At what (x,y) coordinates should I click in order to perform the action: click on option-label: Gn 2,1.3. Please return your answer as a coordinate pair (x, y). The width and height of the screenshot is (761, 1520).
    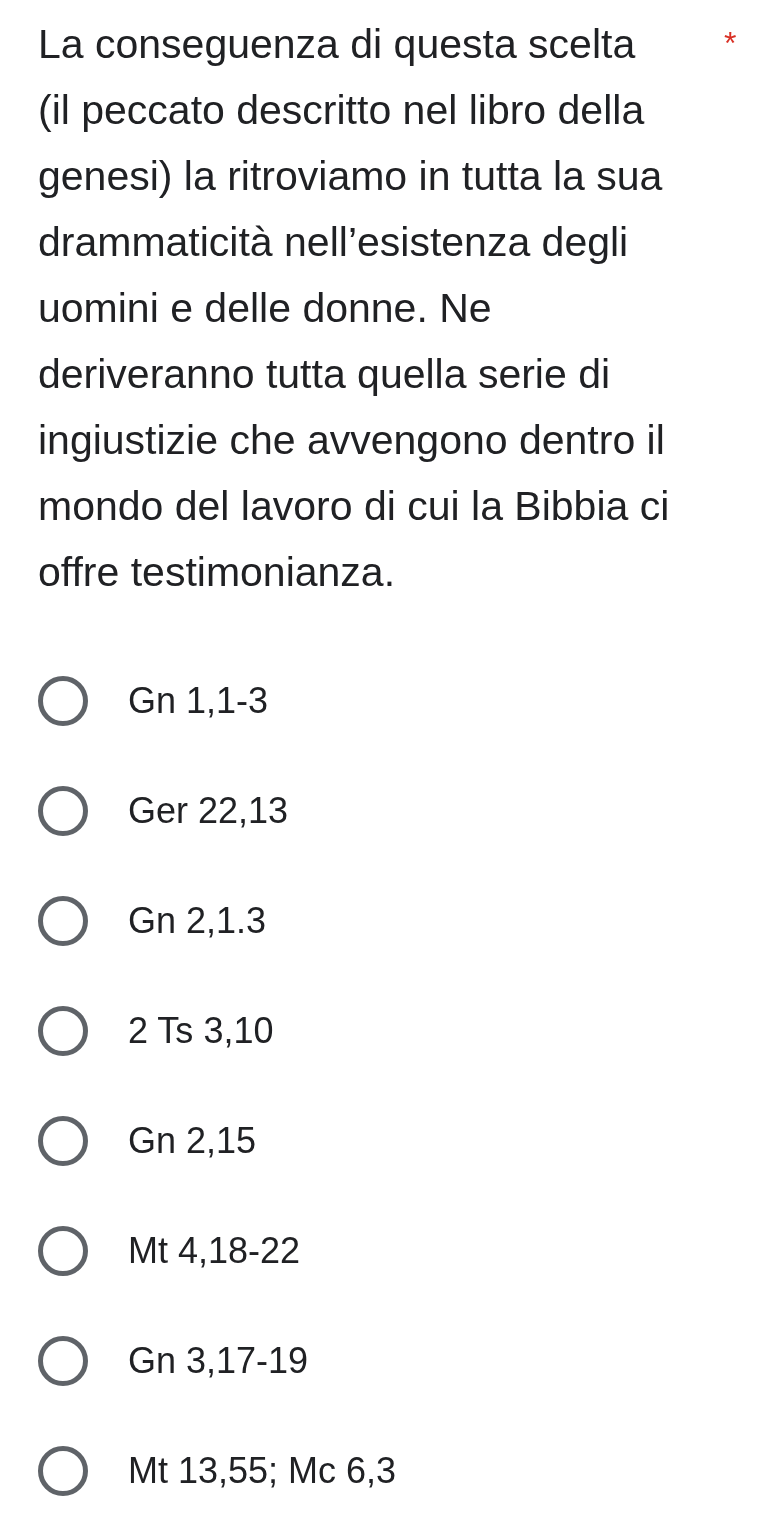
    Looking at the image, I should click on (197, 921).